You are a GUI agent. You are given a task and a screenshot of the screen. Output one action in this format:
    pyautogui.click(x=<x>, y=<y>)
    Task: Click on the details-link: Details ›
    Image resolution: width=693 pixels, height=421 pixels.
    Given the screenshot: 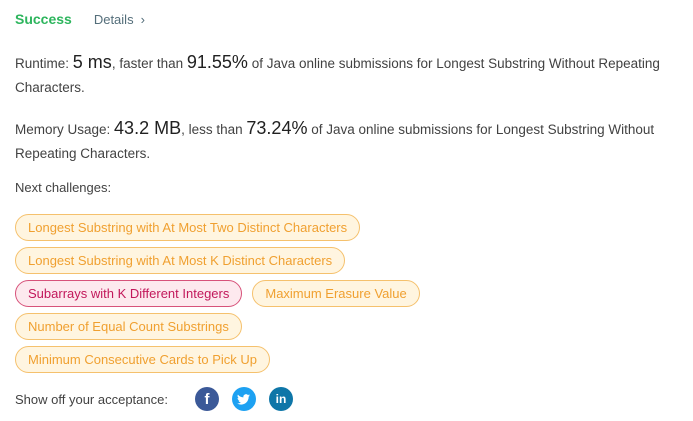 What is the action you would take?
    pyautogui.click(x=119, y=19)
    